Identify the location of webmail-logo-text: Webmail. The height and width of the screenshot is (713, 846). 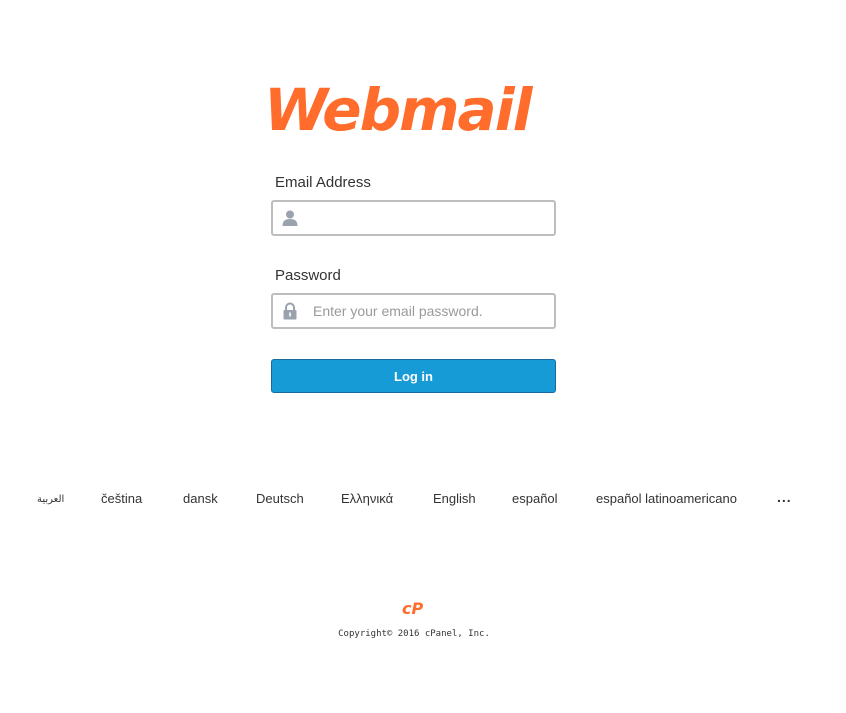
(399, 109).